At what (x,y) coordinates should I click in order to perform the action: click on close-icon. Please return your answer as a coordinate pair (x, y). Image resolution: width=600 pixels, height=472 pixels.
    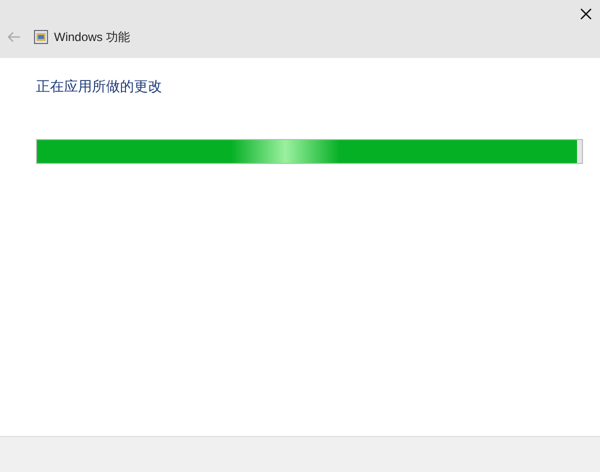
    Looking at the image, I should click on (586, 14).